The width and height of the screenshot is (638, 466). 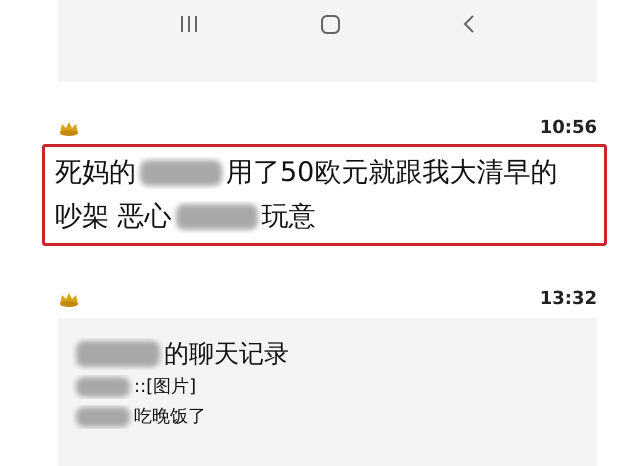 I want to click on back-icon, so click(x=469, y=24).